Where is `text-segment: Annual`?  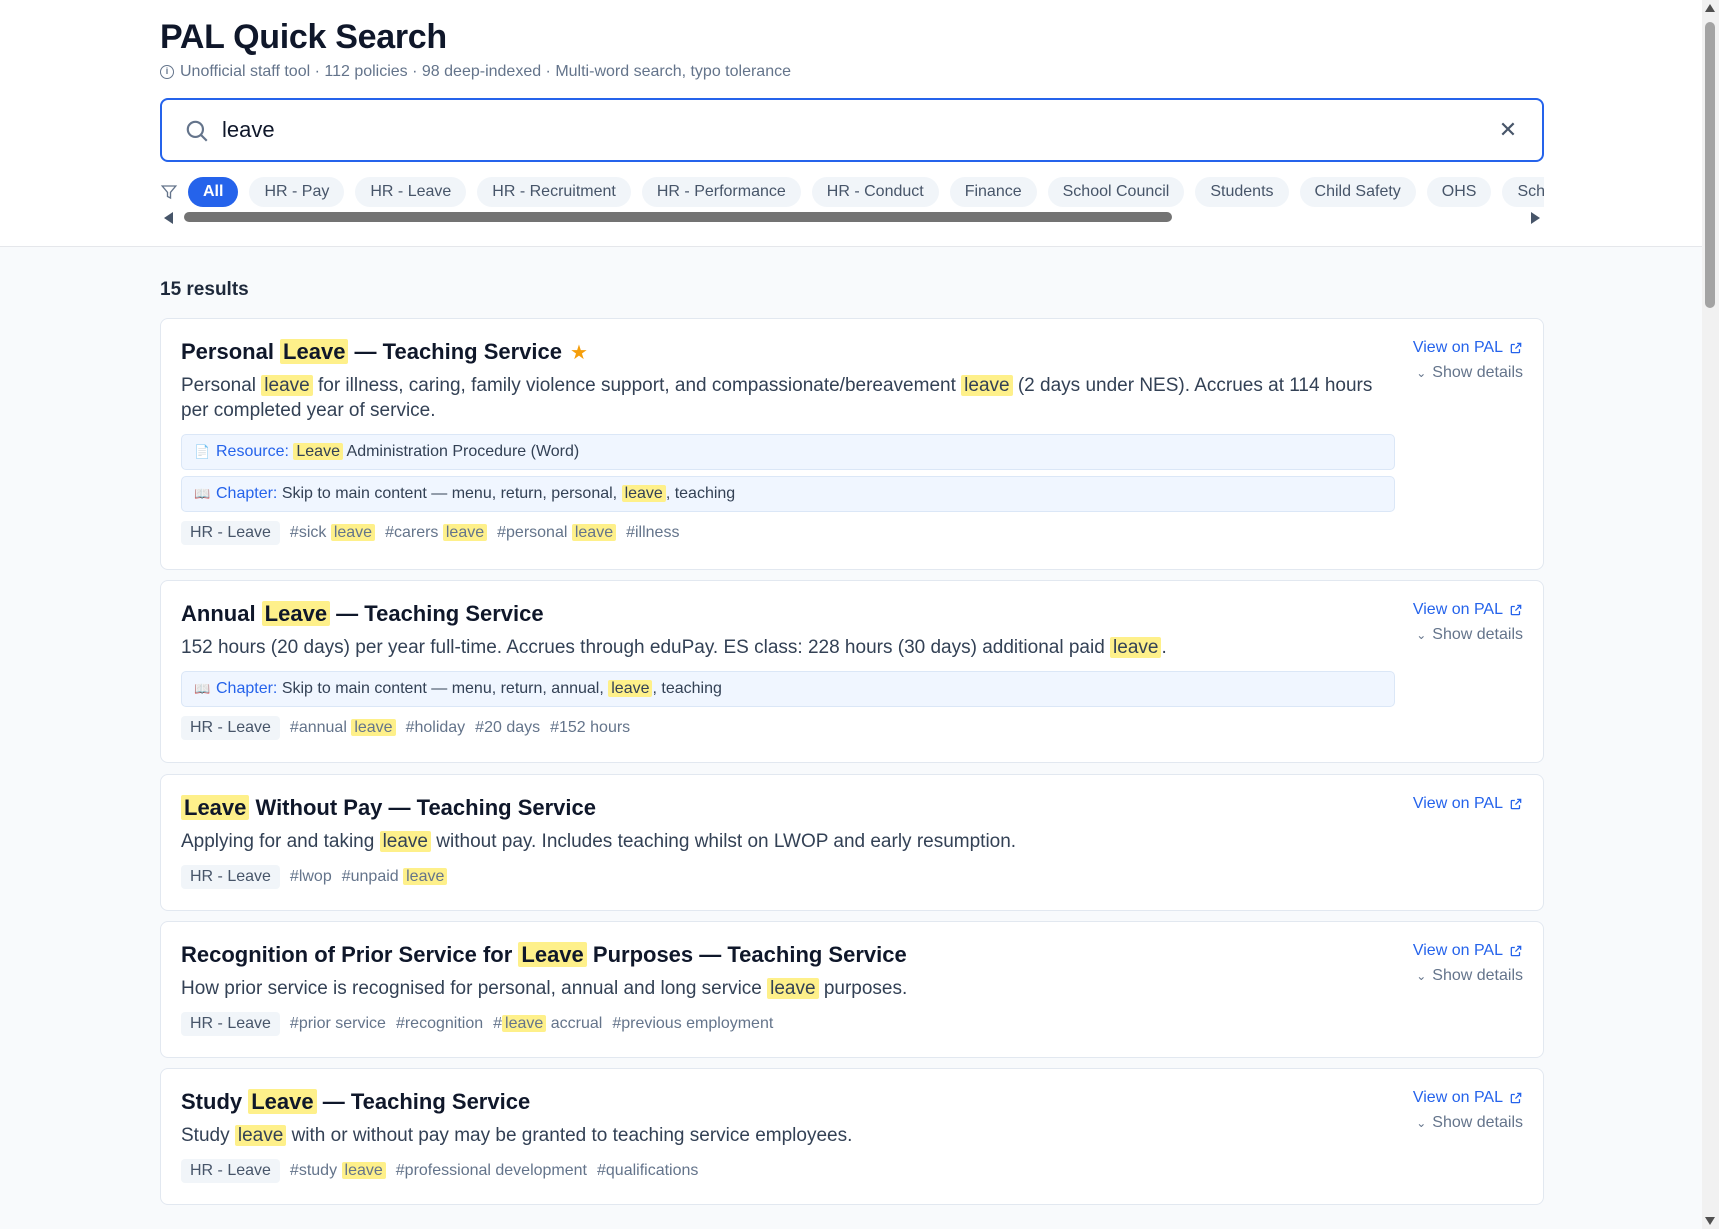
text-segment: Annual is located at coordinates (221, 613).